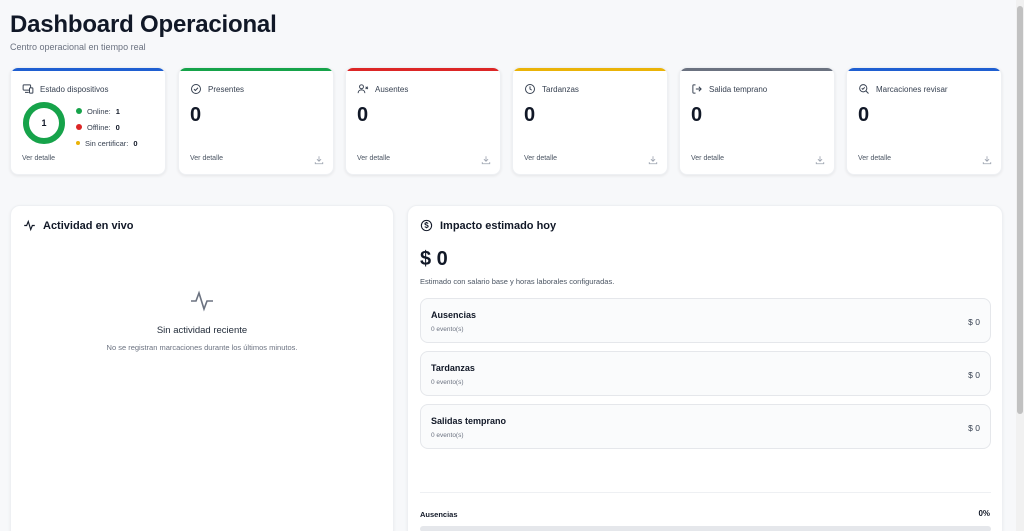  I want to click on page-title: Dashboard Operacional, so click(143, 24).